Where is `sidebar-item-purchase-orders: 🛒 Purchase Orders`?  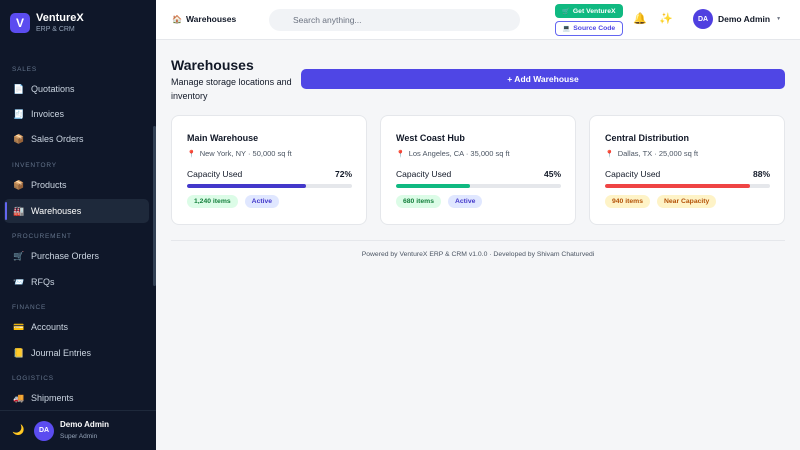
sidebar-item-purchase-orders: 🛒 Purchase Orders is located at coordinates (76, 256).